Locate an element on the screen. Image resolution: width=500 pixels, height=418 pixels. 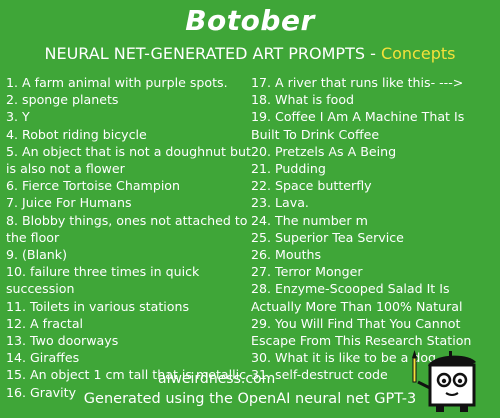
prompt-item: 12. A fractal is located at coordinates (45, 323).